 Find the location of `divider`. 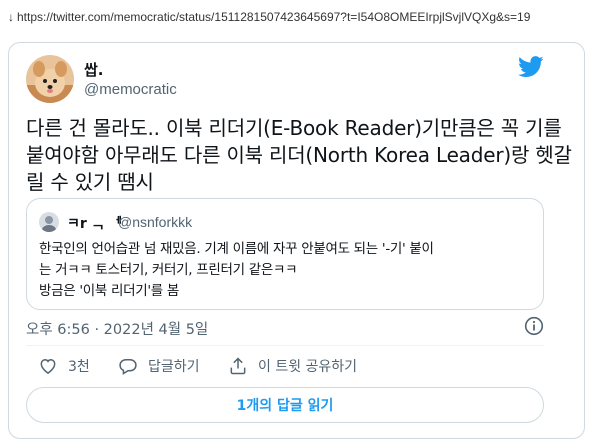

divider is located at coordinates (285, 345).